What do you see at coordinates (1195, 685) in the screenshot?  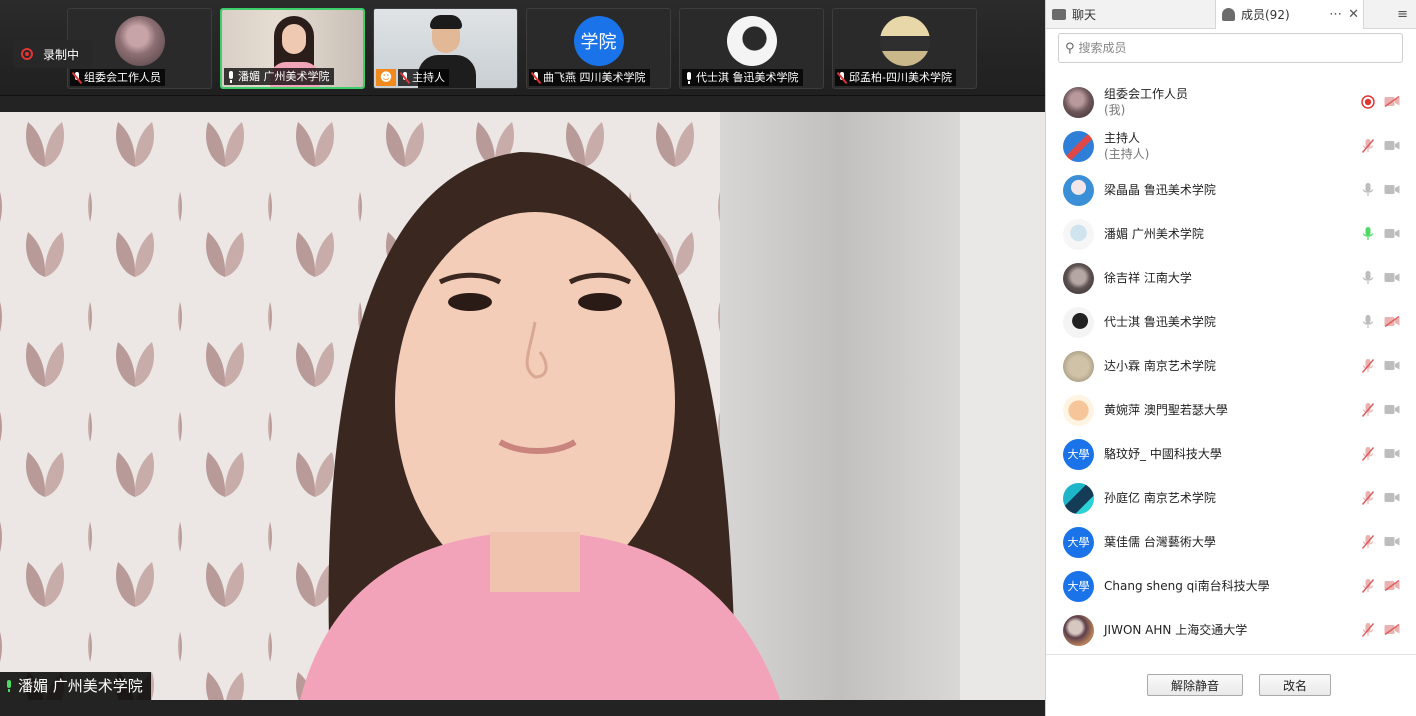 I see `unmute-all-button: 解除静音` at bounding box center [1195, 685].